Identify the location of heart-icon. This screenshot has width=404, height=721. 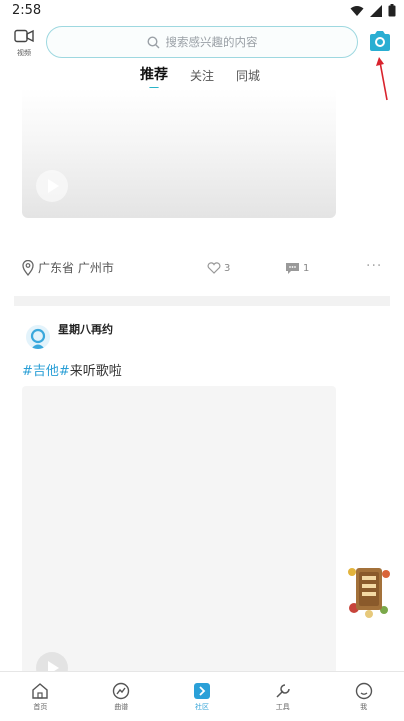
(214, 268).